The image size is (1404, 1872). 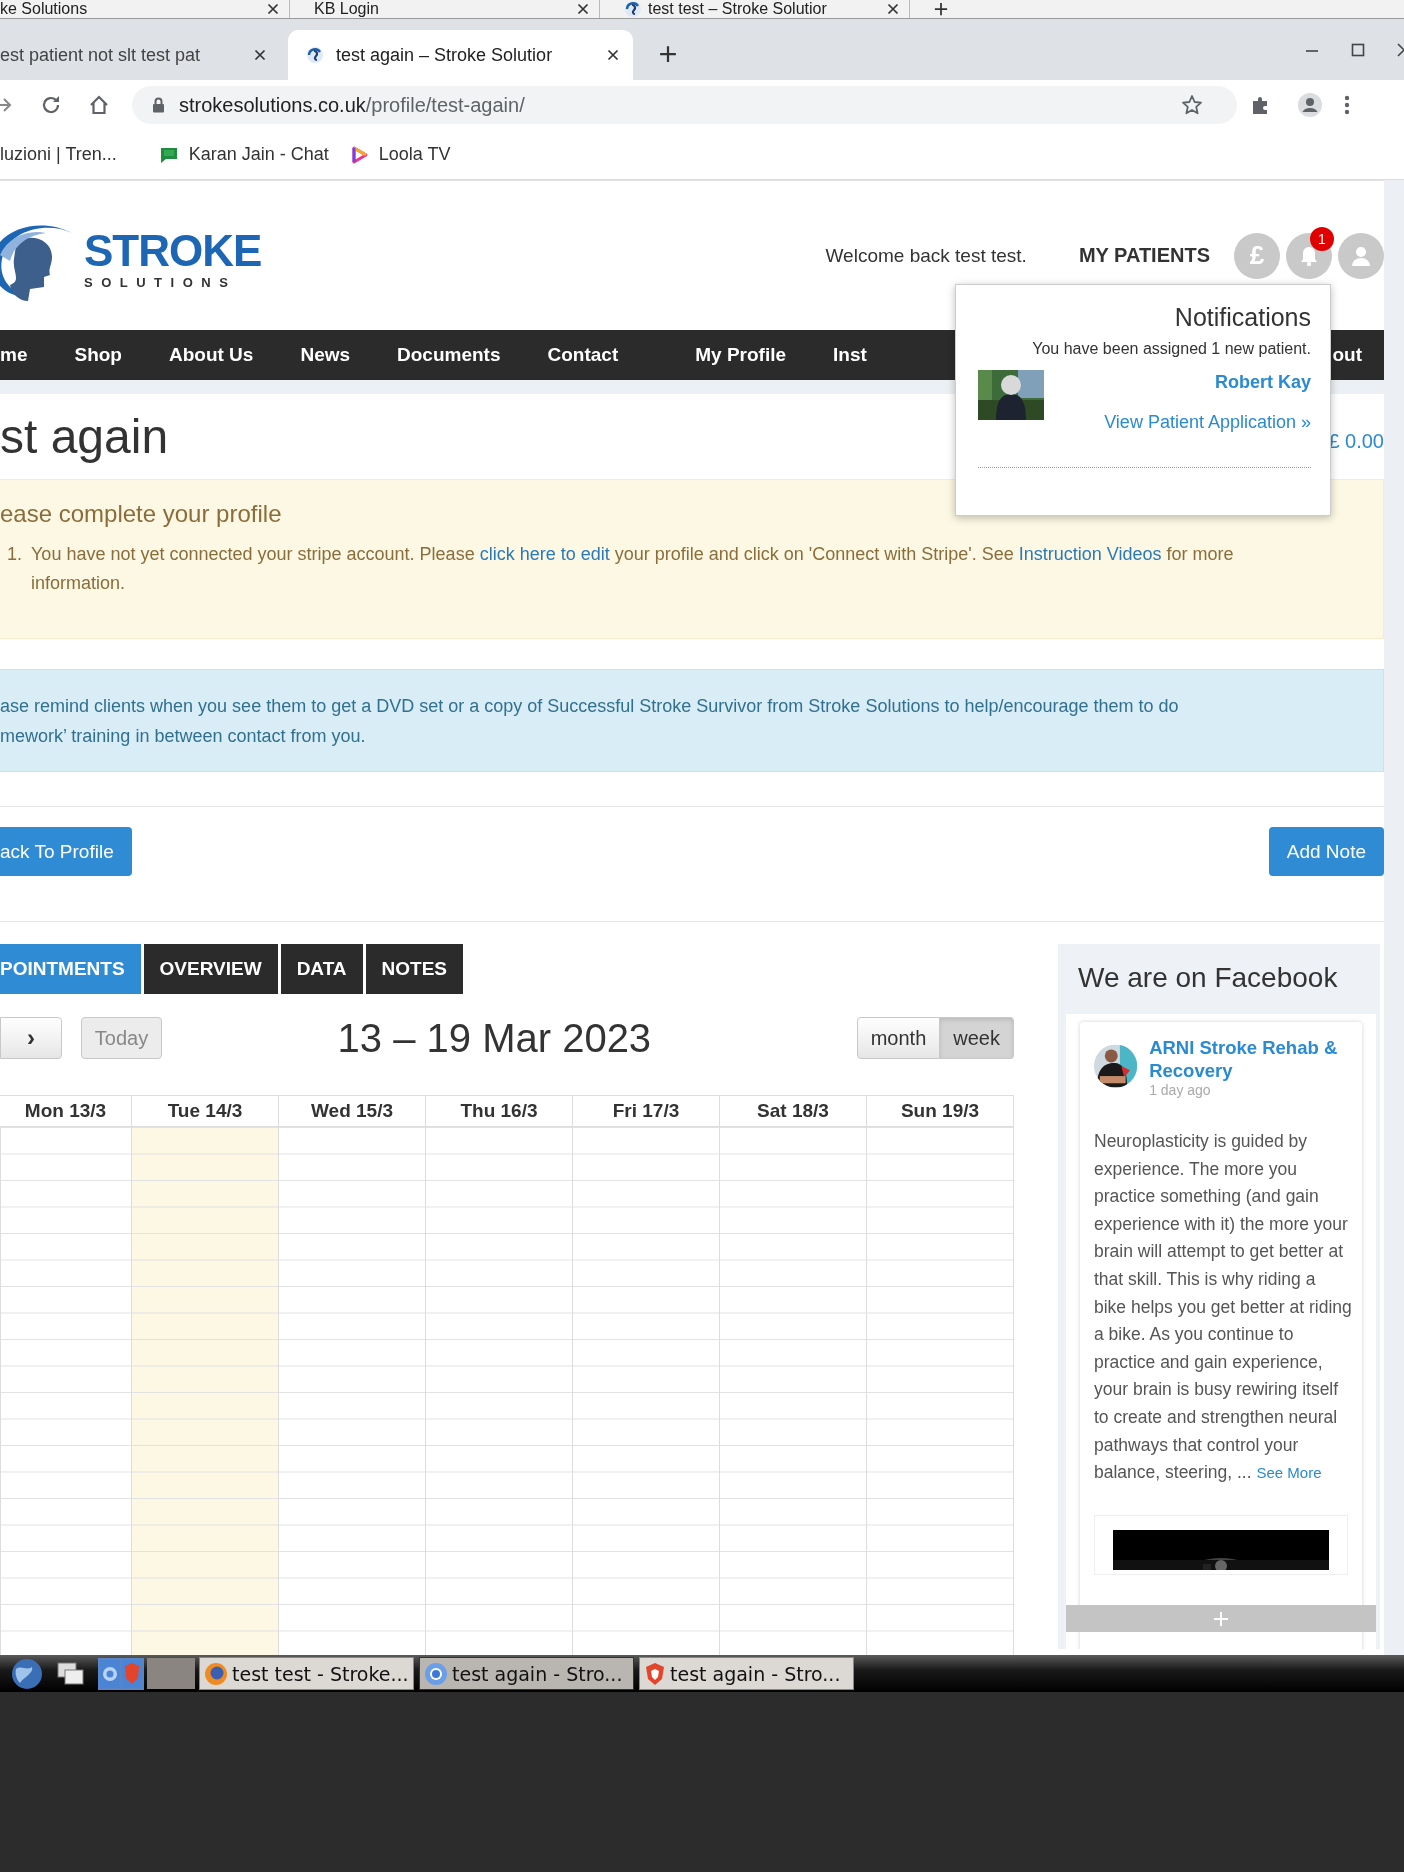 I want to click on nav-link: About Us, so click(x=211, y=355).